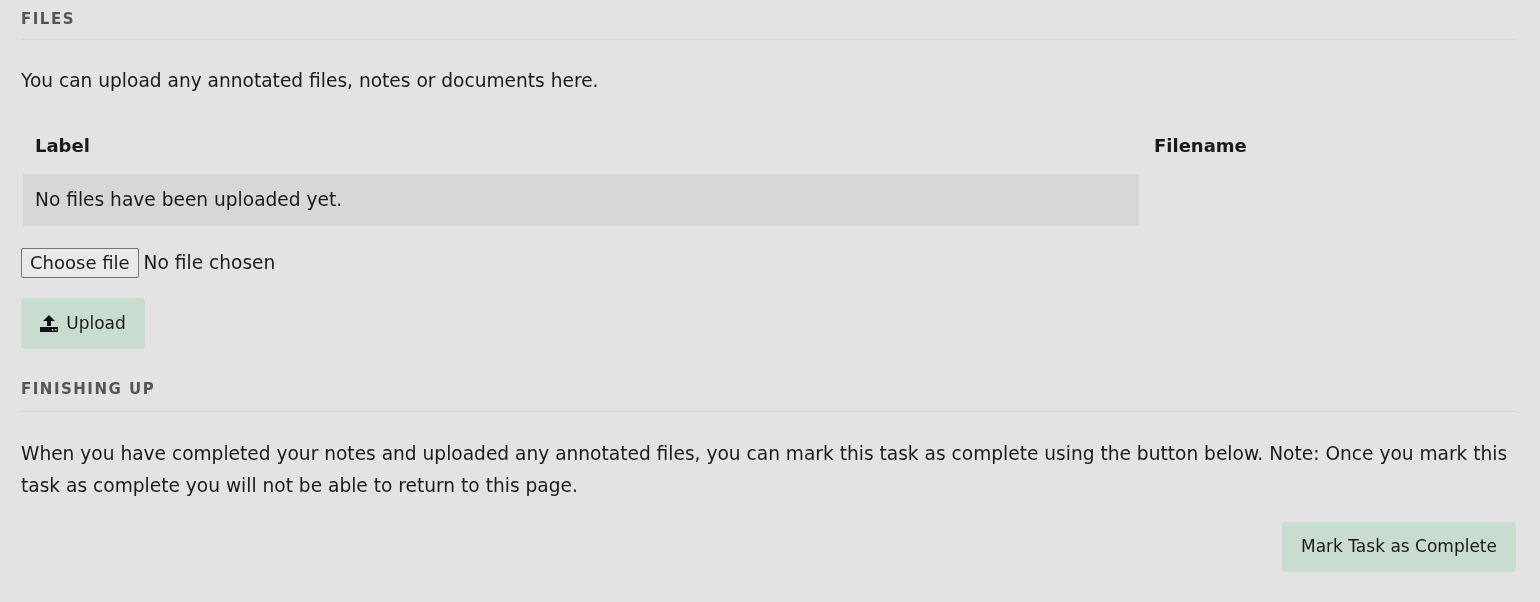  What do you see at coordinates (48, 20) in the screenshot?
I see `section-heading: FILES` at bounding box center [48, 20].